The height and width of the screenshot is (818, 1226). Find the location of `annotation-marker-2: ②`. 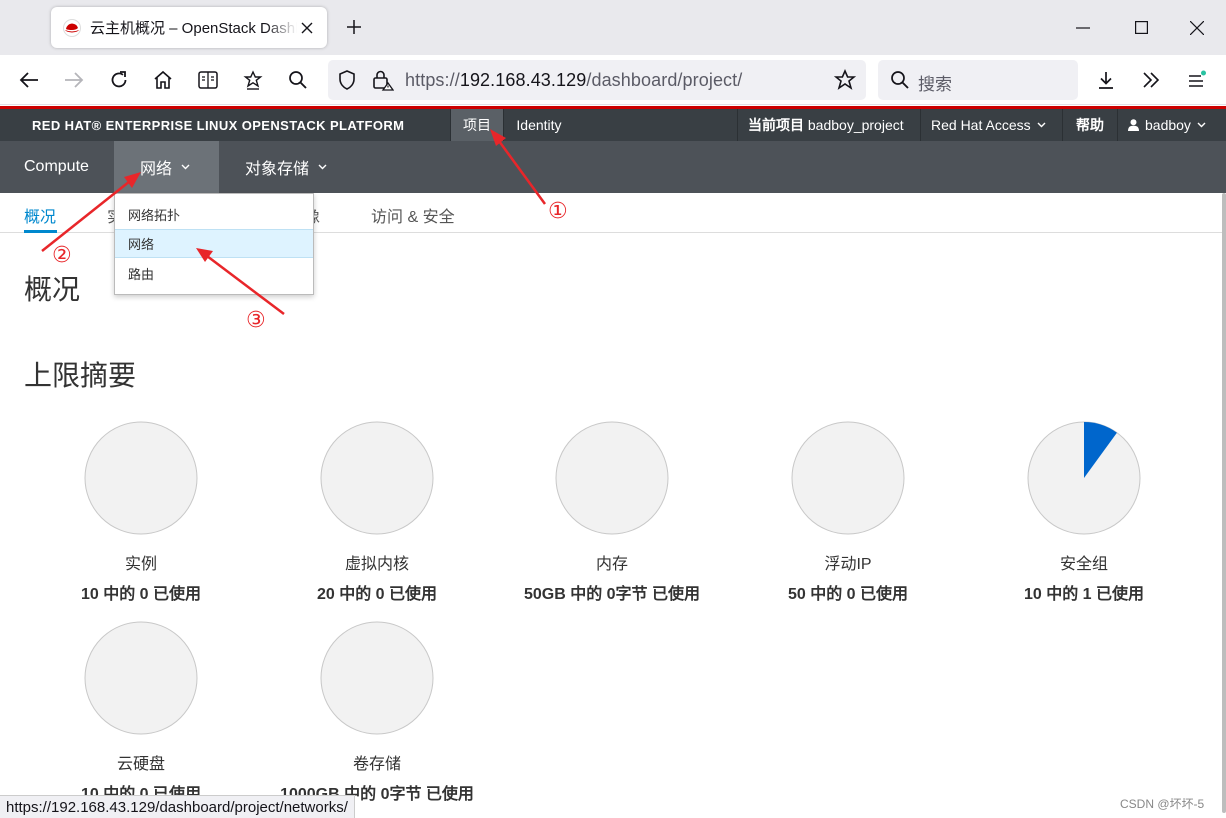

annotation-marker-2: ② is located at coordinates (62, 254).